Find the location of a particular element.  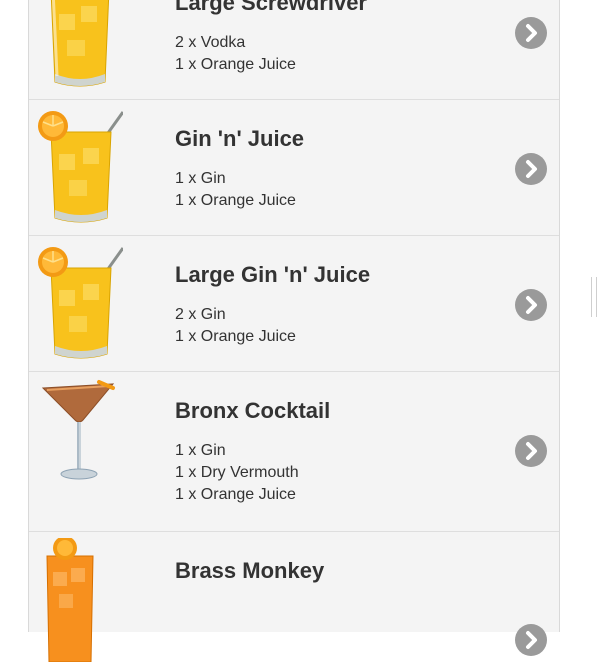

martini-glass-icon is located at coordinates (80, 440).